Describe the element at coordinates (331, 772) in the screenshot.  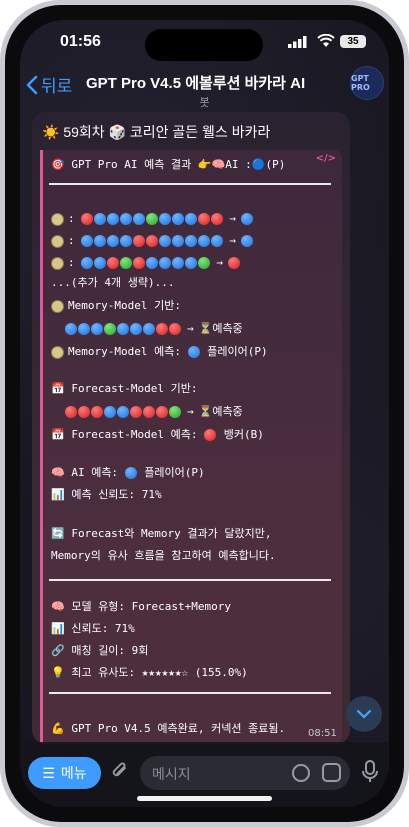
I see `emoji-keyboard-icon` at that location.